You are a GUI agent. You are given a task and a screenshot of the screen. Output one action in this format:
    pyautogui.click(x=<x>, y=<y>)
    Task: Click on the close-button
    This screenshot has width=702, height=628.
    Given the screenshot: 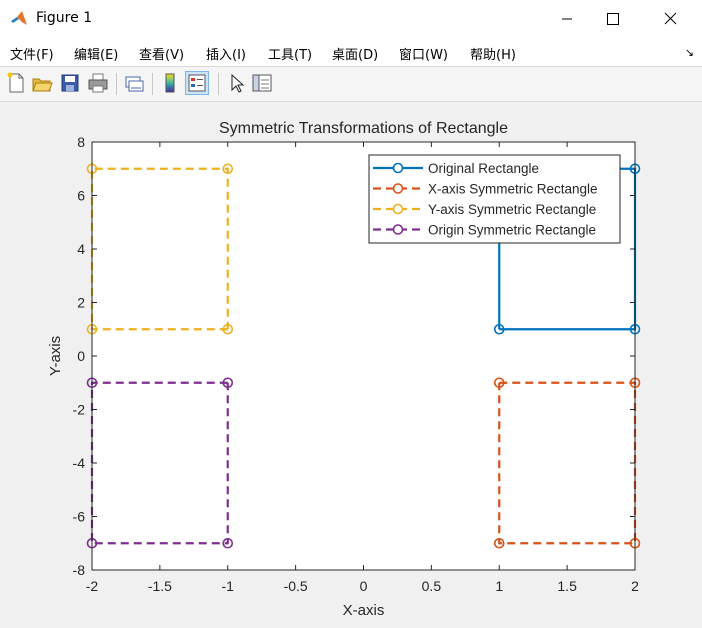 What is the action you would take?
    pyautogui.click(x=671, y=19)
    